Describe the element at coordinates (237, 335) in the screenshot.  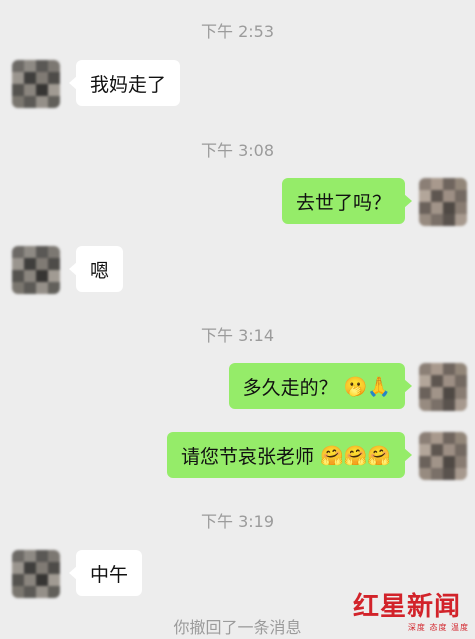
I see `timestamp: 下午 3:14` at that location.